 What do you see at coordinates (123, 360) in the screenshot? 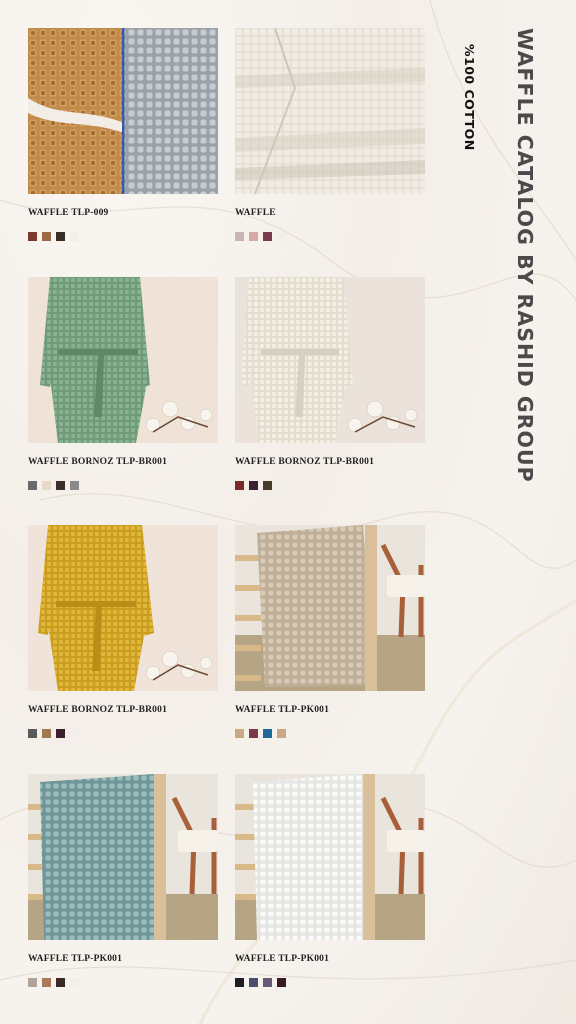
I see `product-photo-green-robe` at bounding box center [123, 360].